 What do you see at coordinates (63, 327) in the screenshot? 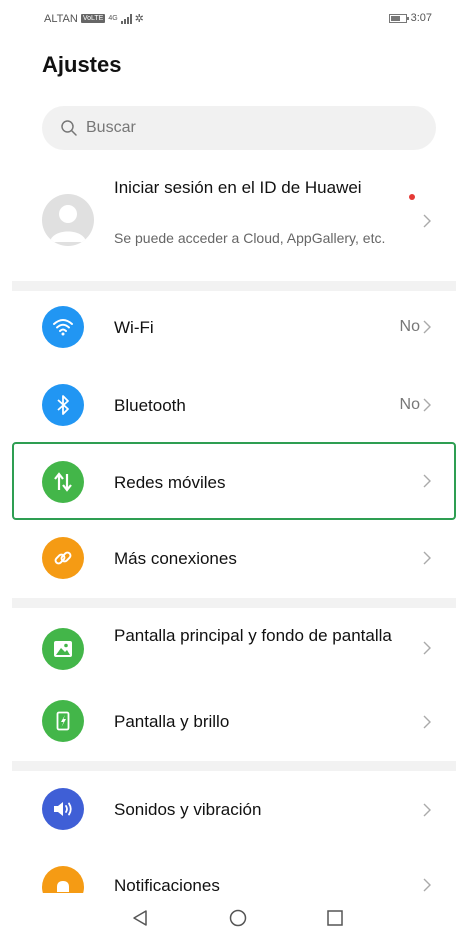
I see `wifi-icon` at bounding box center [63, 327].